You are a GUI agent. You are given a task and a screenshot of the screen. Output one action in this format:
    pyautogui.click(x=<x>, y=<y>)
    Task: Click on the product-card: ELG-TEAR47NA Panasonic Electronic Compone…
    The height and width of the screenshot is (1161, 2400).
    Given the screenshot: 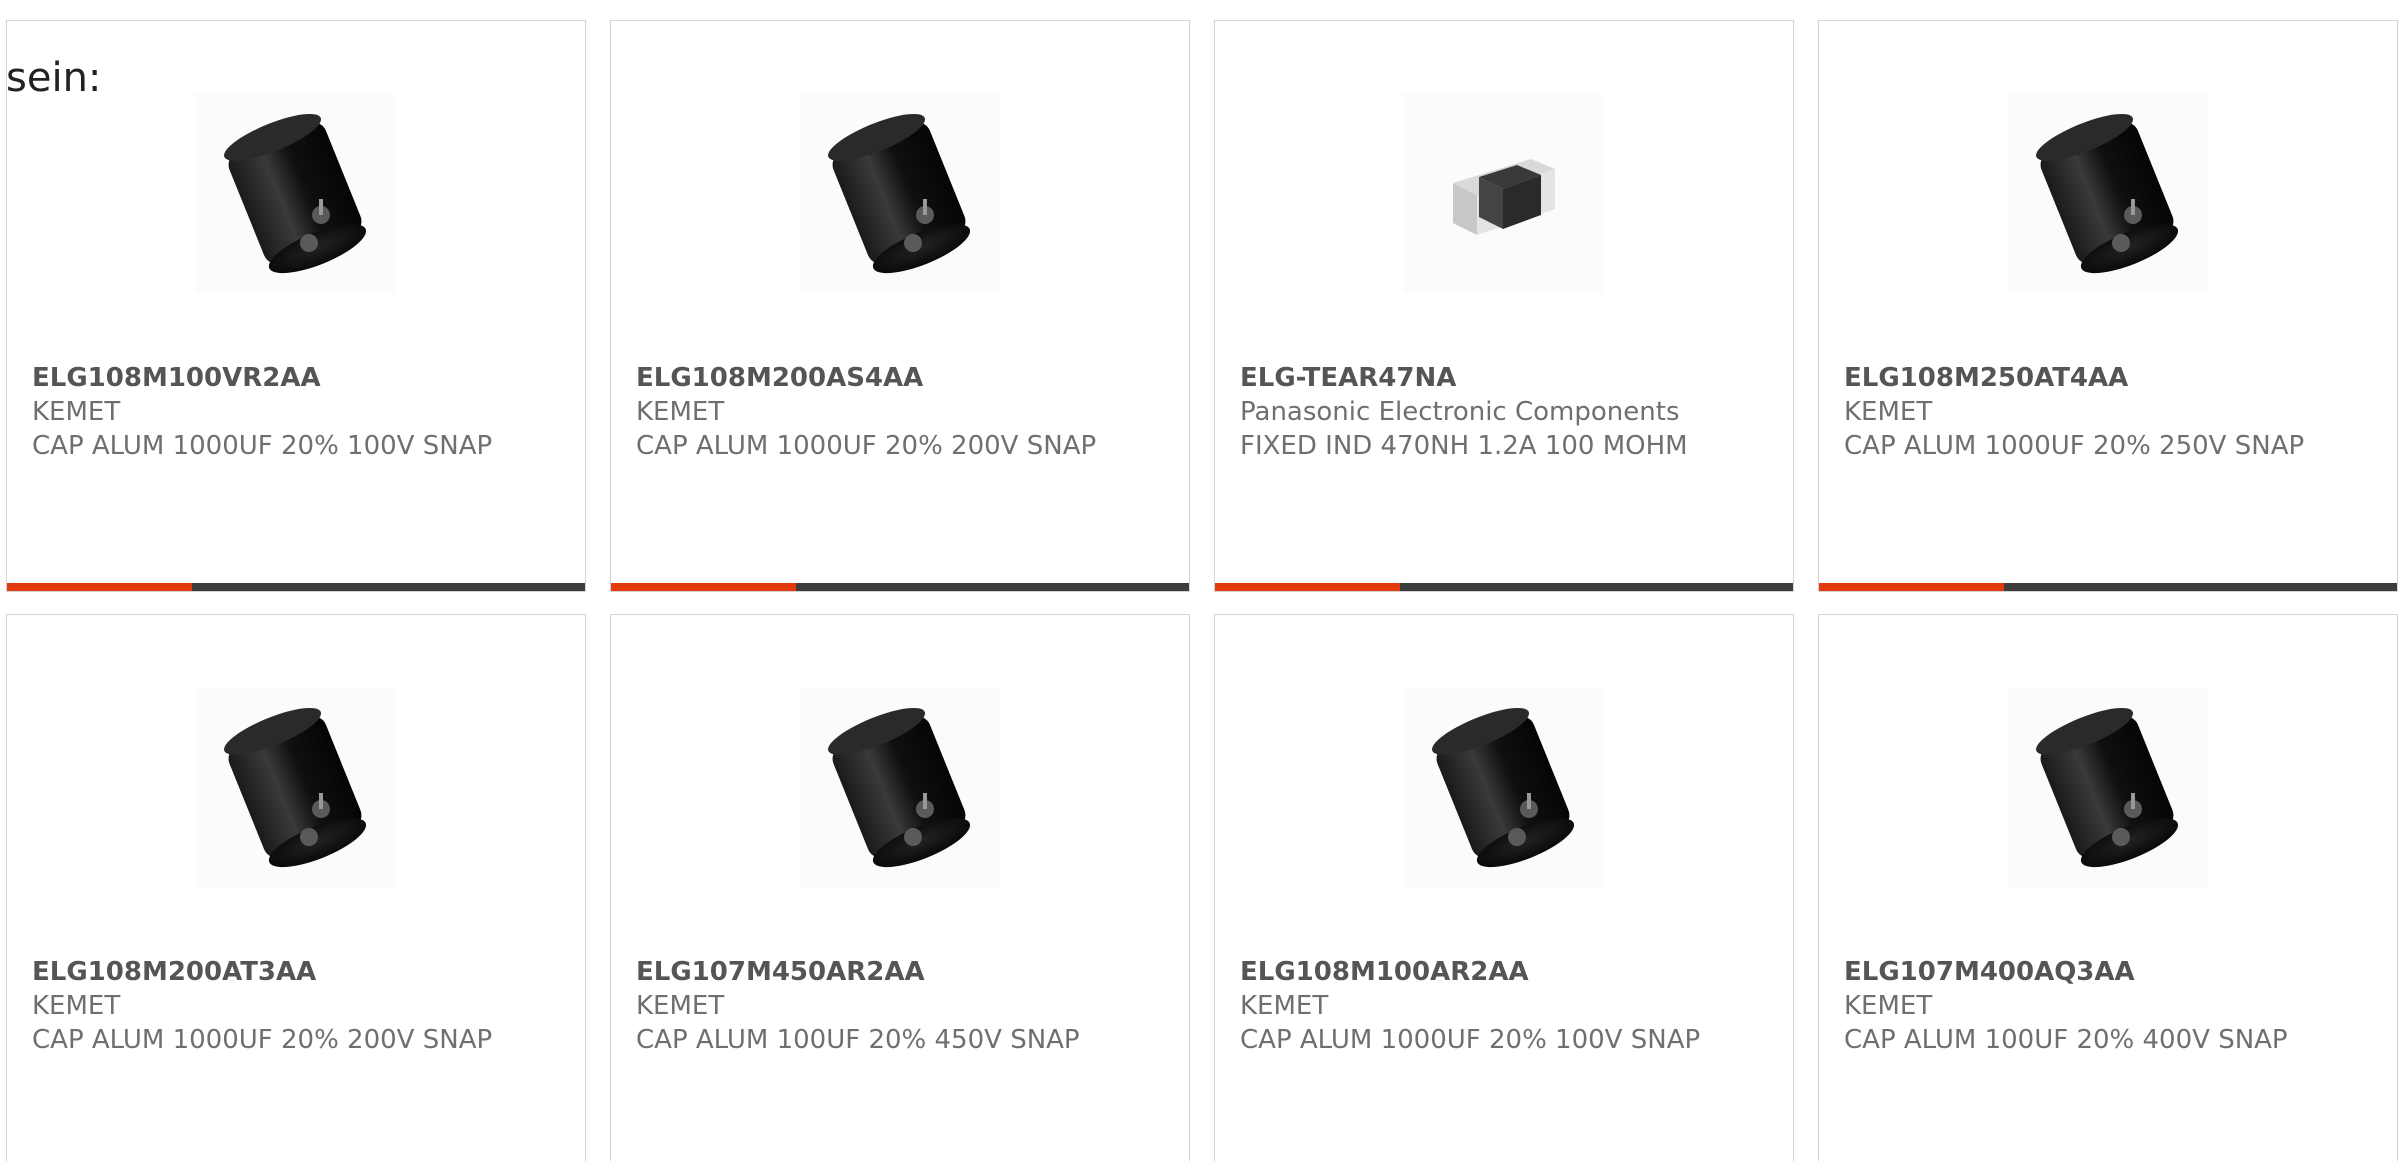 What is the action you would take?
    pyautogui.click(x=1504, y=306)
    